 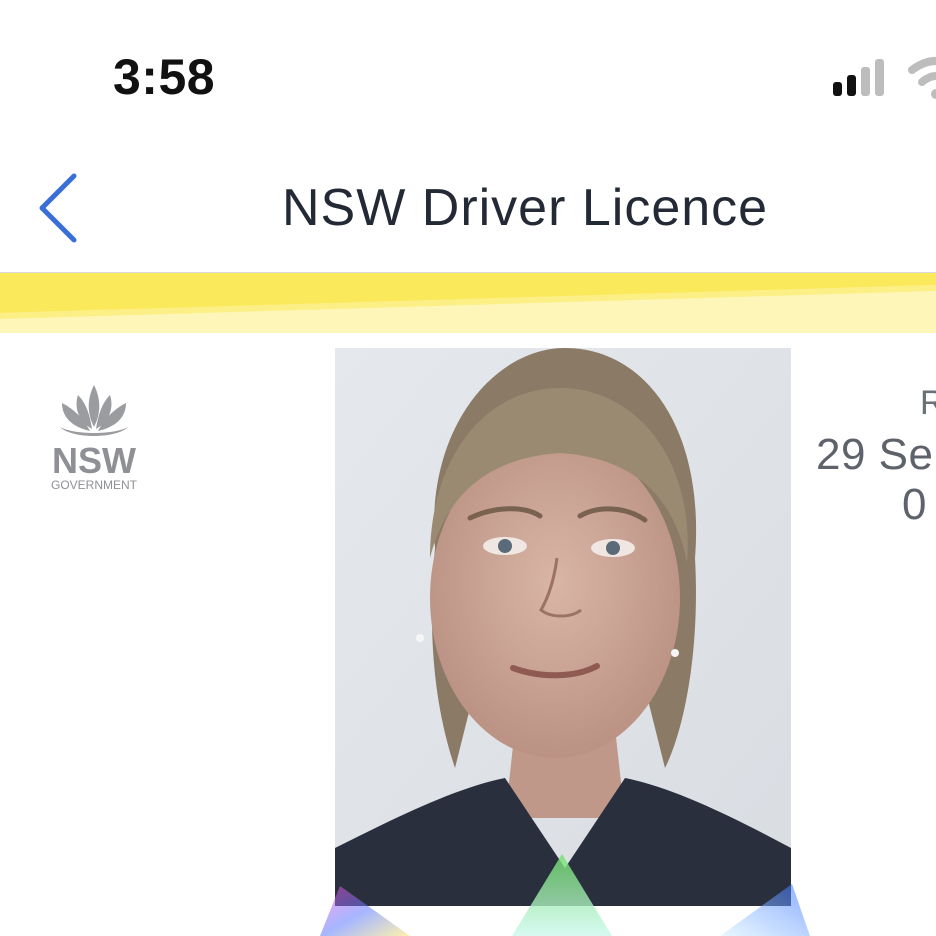 I want to click on licence-detail-value: 0, so click(x=914, y=504).